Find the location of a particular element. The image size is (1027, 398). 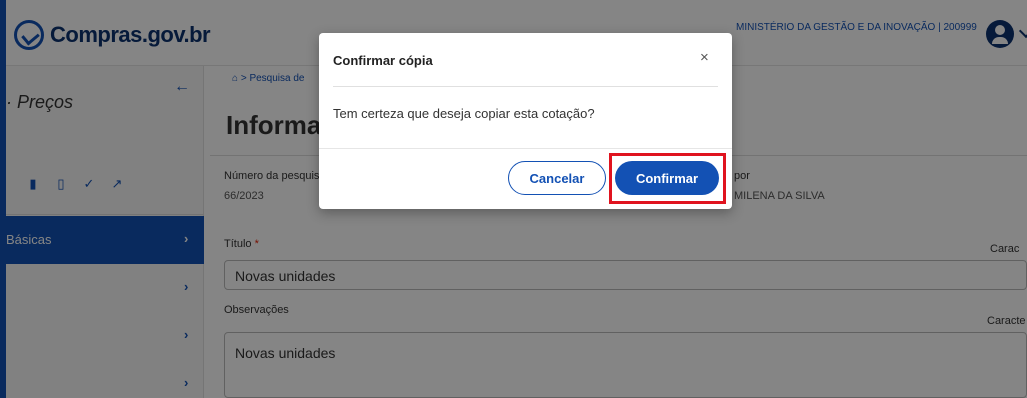

dialog-divider is located at coordinates (525, 86).